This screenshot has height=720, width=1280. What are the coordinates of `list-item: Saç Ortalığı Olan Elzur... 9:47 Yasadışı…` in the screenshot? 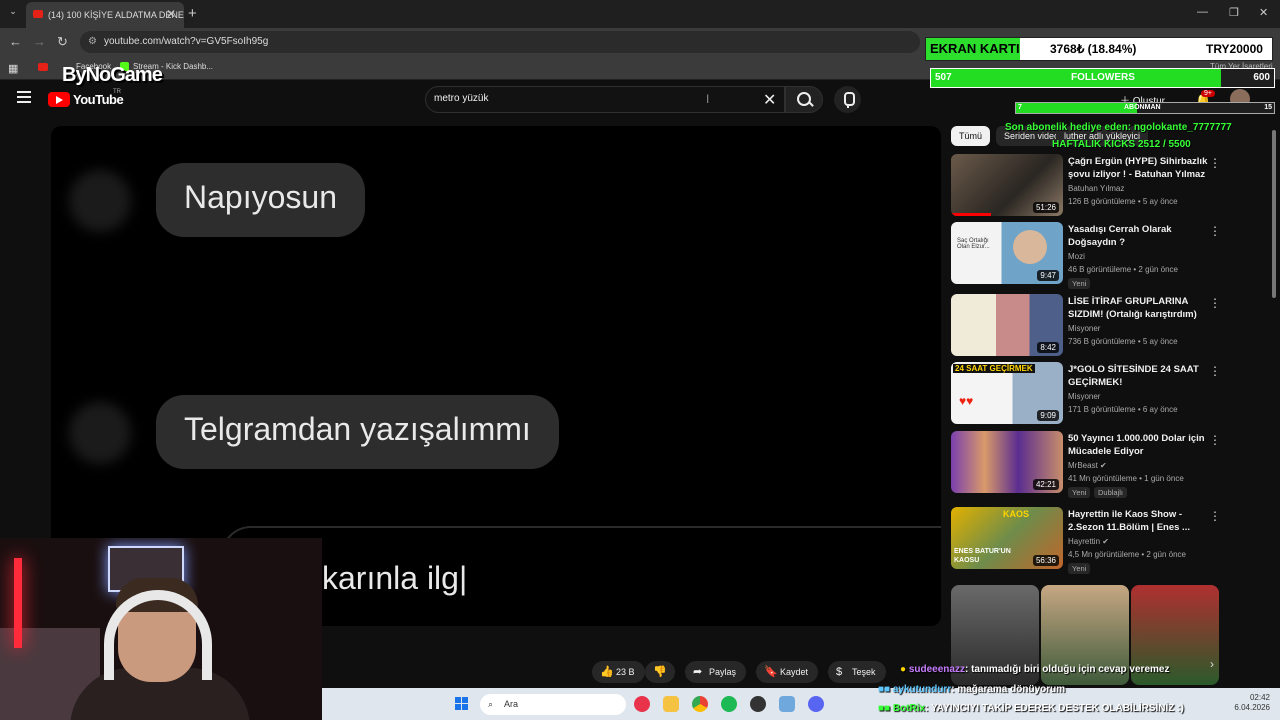 It's located at (1113, 255).